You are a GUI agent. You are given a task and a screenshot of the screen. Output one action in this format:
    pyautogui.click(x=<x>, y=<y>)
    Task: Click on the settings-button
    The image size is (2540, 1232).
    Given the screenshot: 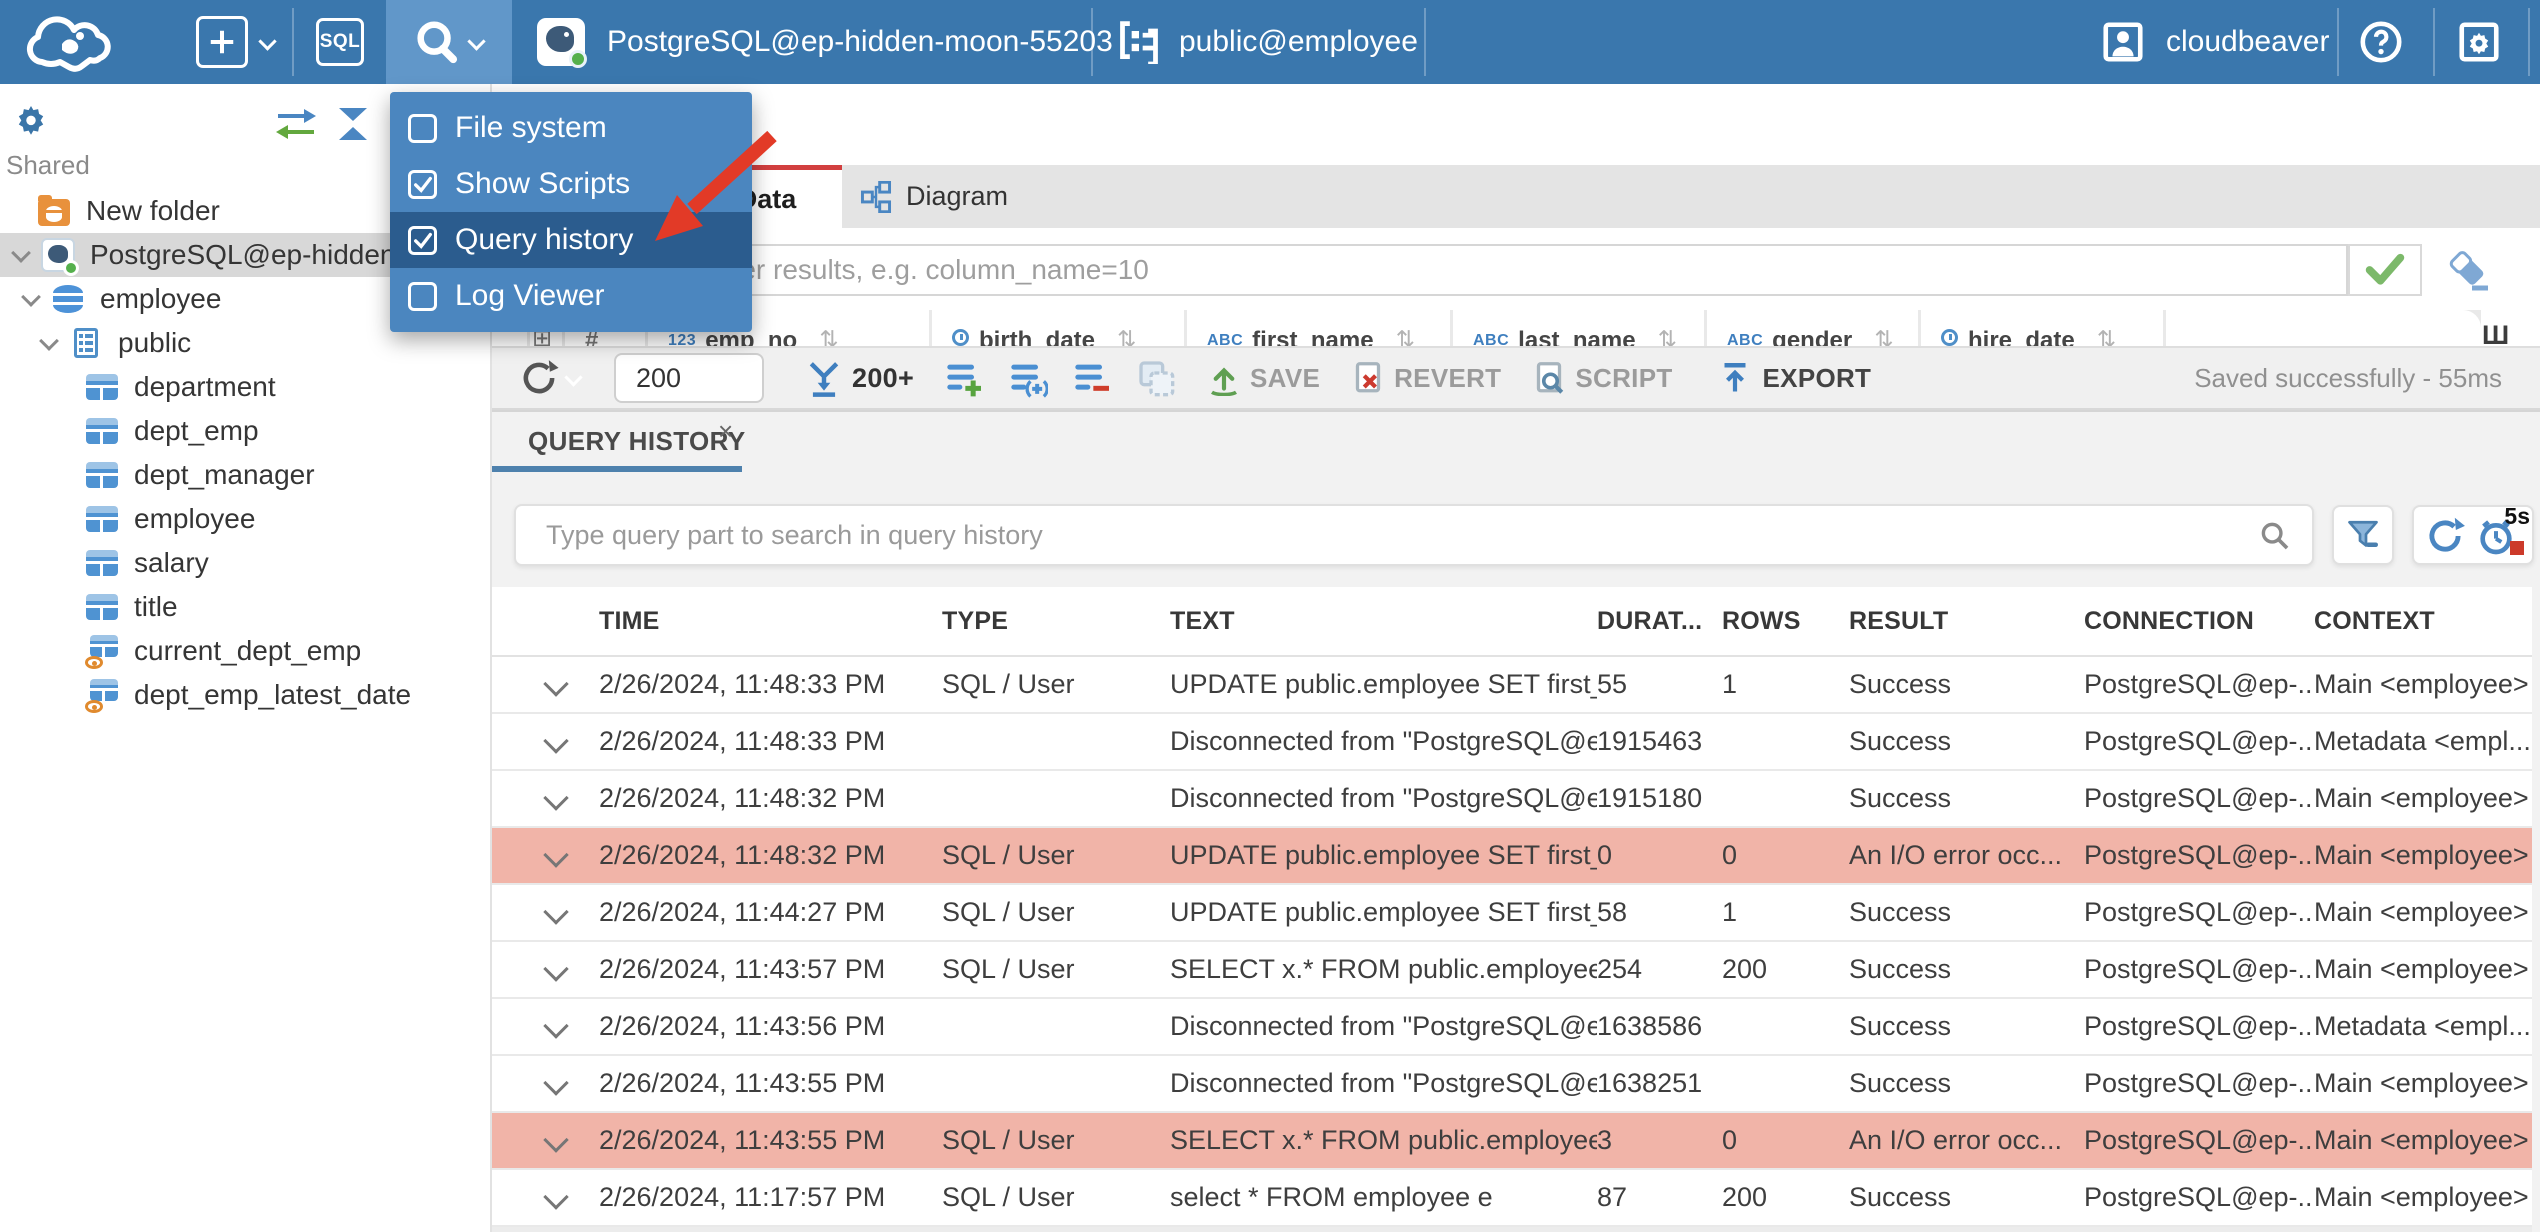 What is the action you would take?
    pyautogui.click(x=2479, y=42)
    